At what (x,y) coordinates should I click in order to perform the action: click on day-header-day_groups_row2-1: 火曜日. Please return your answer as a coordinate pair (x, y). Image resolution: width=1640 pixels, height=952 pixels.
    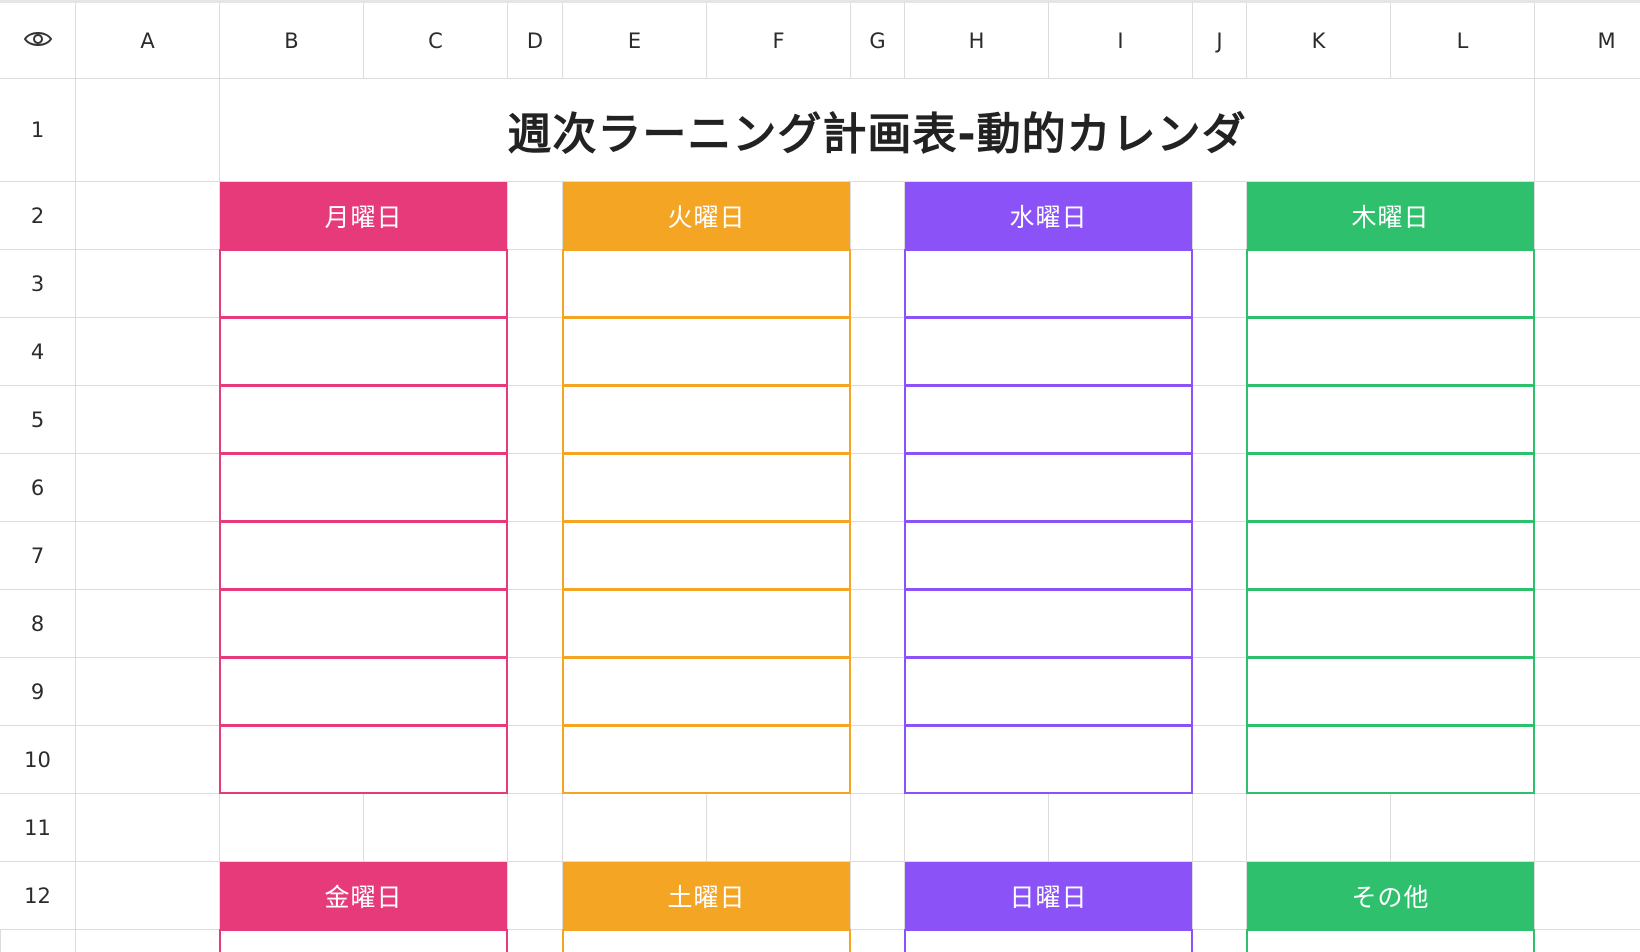
    Looking at the image, I should click on (706, 215).